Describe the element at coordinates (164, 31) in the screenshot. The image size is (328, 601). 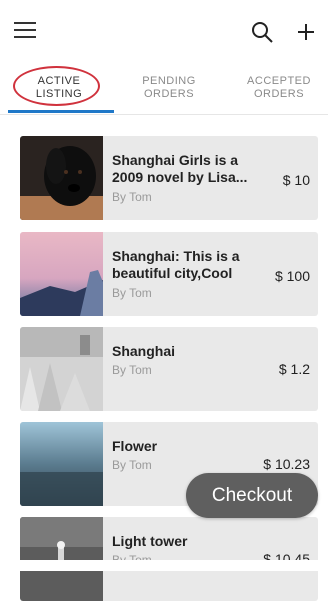
I see `app-header` at that location.